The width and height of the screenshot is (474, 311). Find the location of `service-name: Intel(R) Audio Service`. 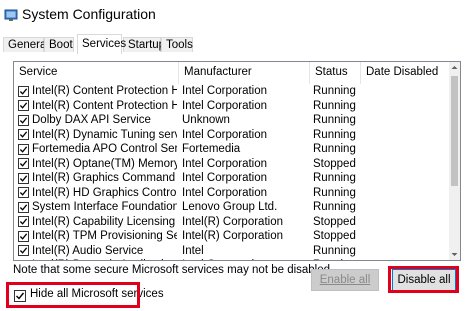

service-name: Intel(R) Audio Service is located at coordinates (88, 250).